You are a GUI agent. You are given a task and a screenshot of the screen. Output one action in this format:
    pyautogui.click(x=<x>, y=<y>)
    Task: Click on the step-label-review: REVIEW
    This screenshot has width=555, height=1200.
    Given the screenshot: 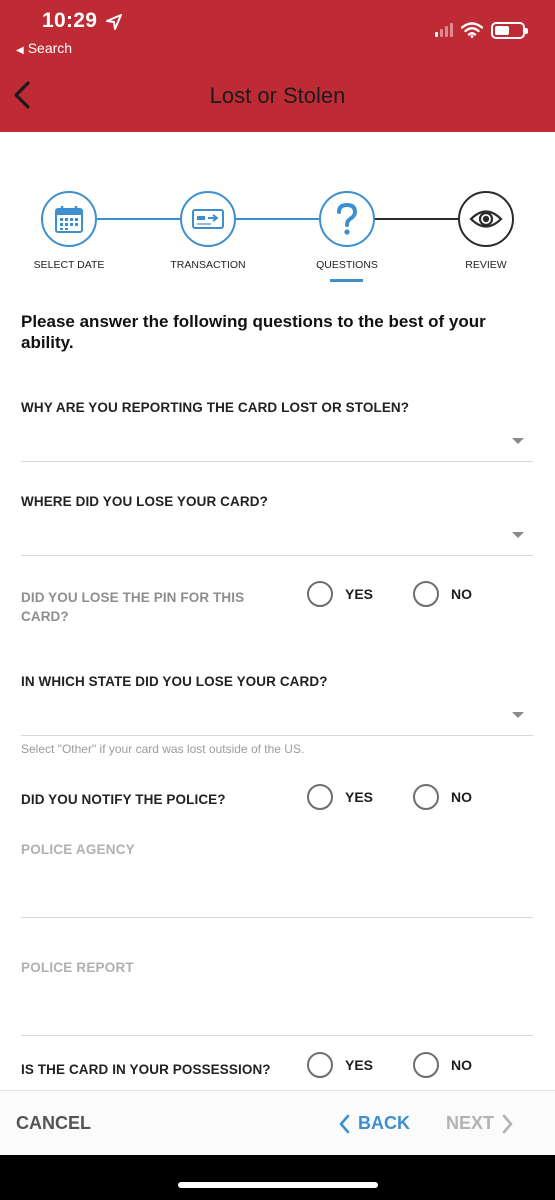 What is the action you would take?
    pyautogui.click(x=486, y=265)
    